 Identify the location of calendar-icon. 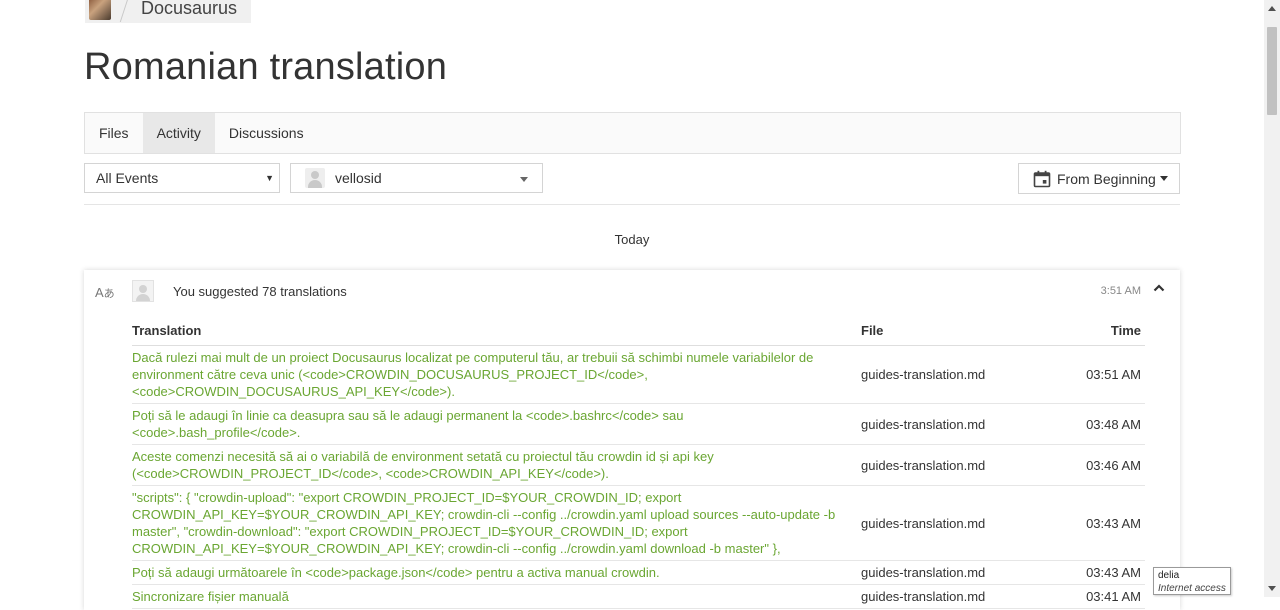
(1042, 178).